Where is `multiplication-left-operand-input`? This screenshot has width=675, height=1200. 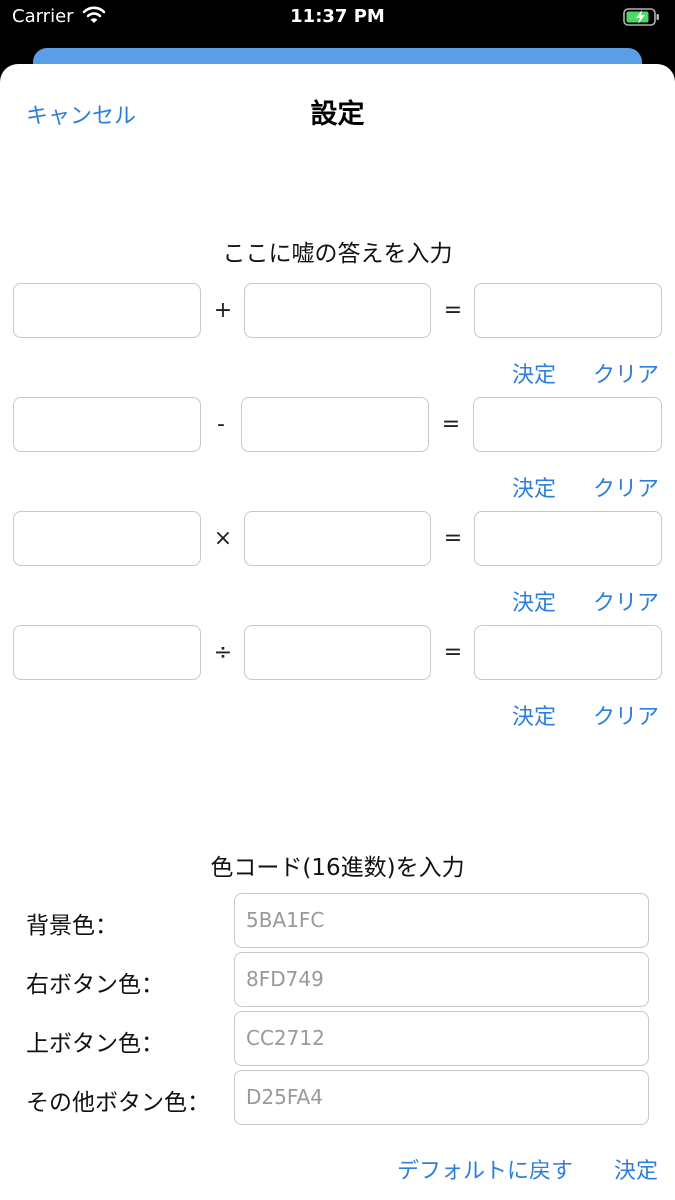 multiplication-left-operand-input is located at coordinates (107, 538).